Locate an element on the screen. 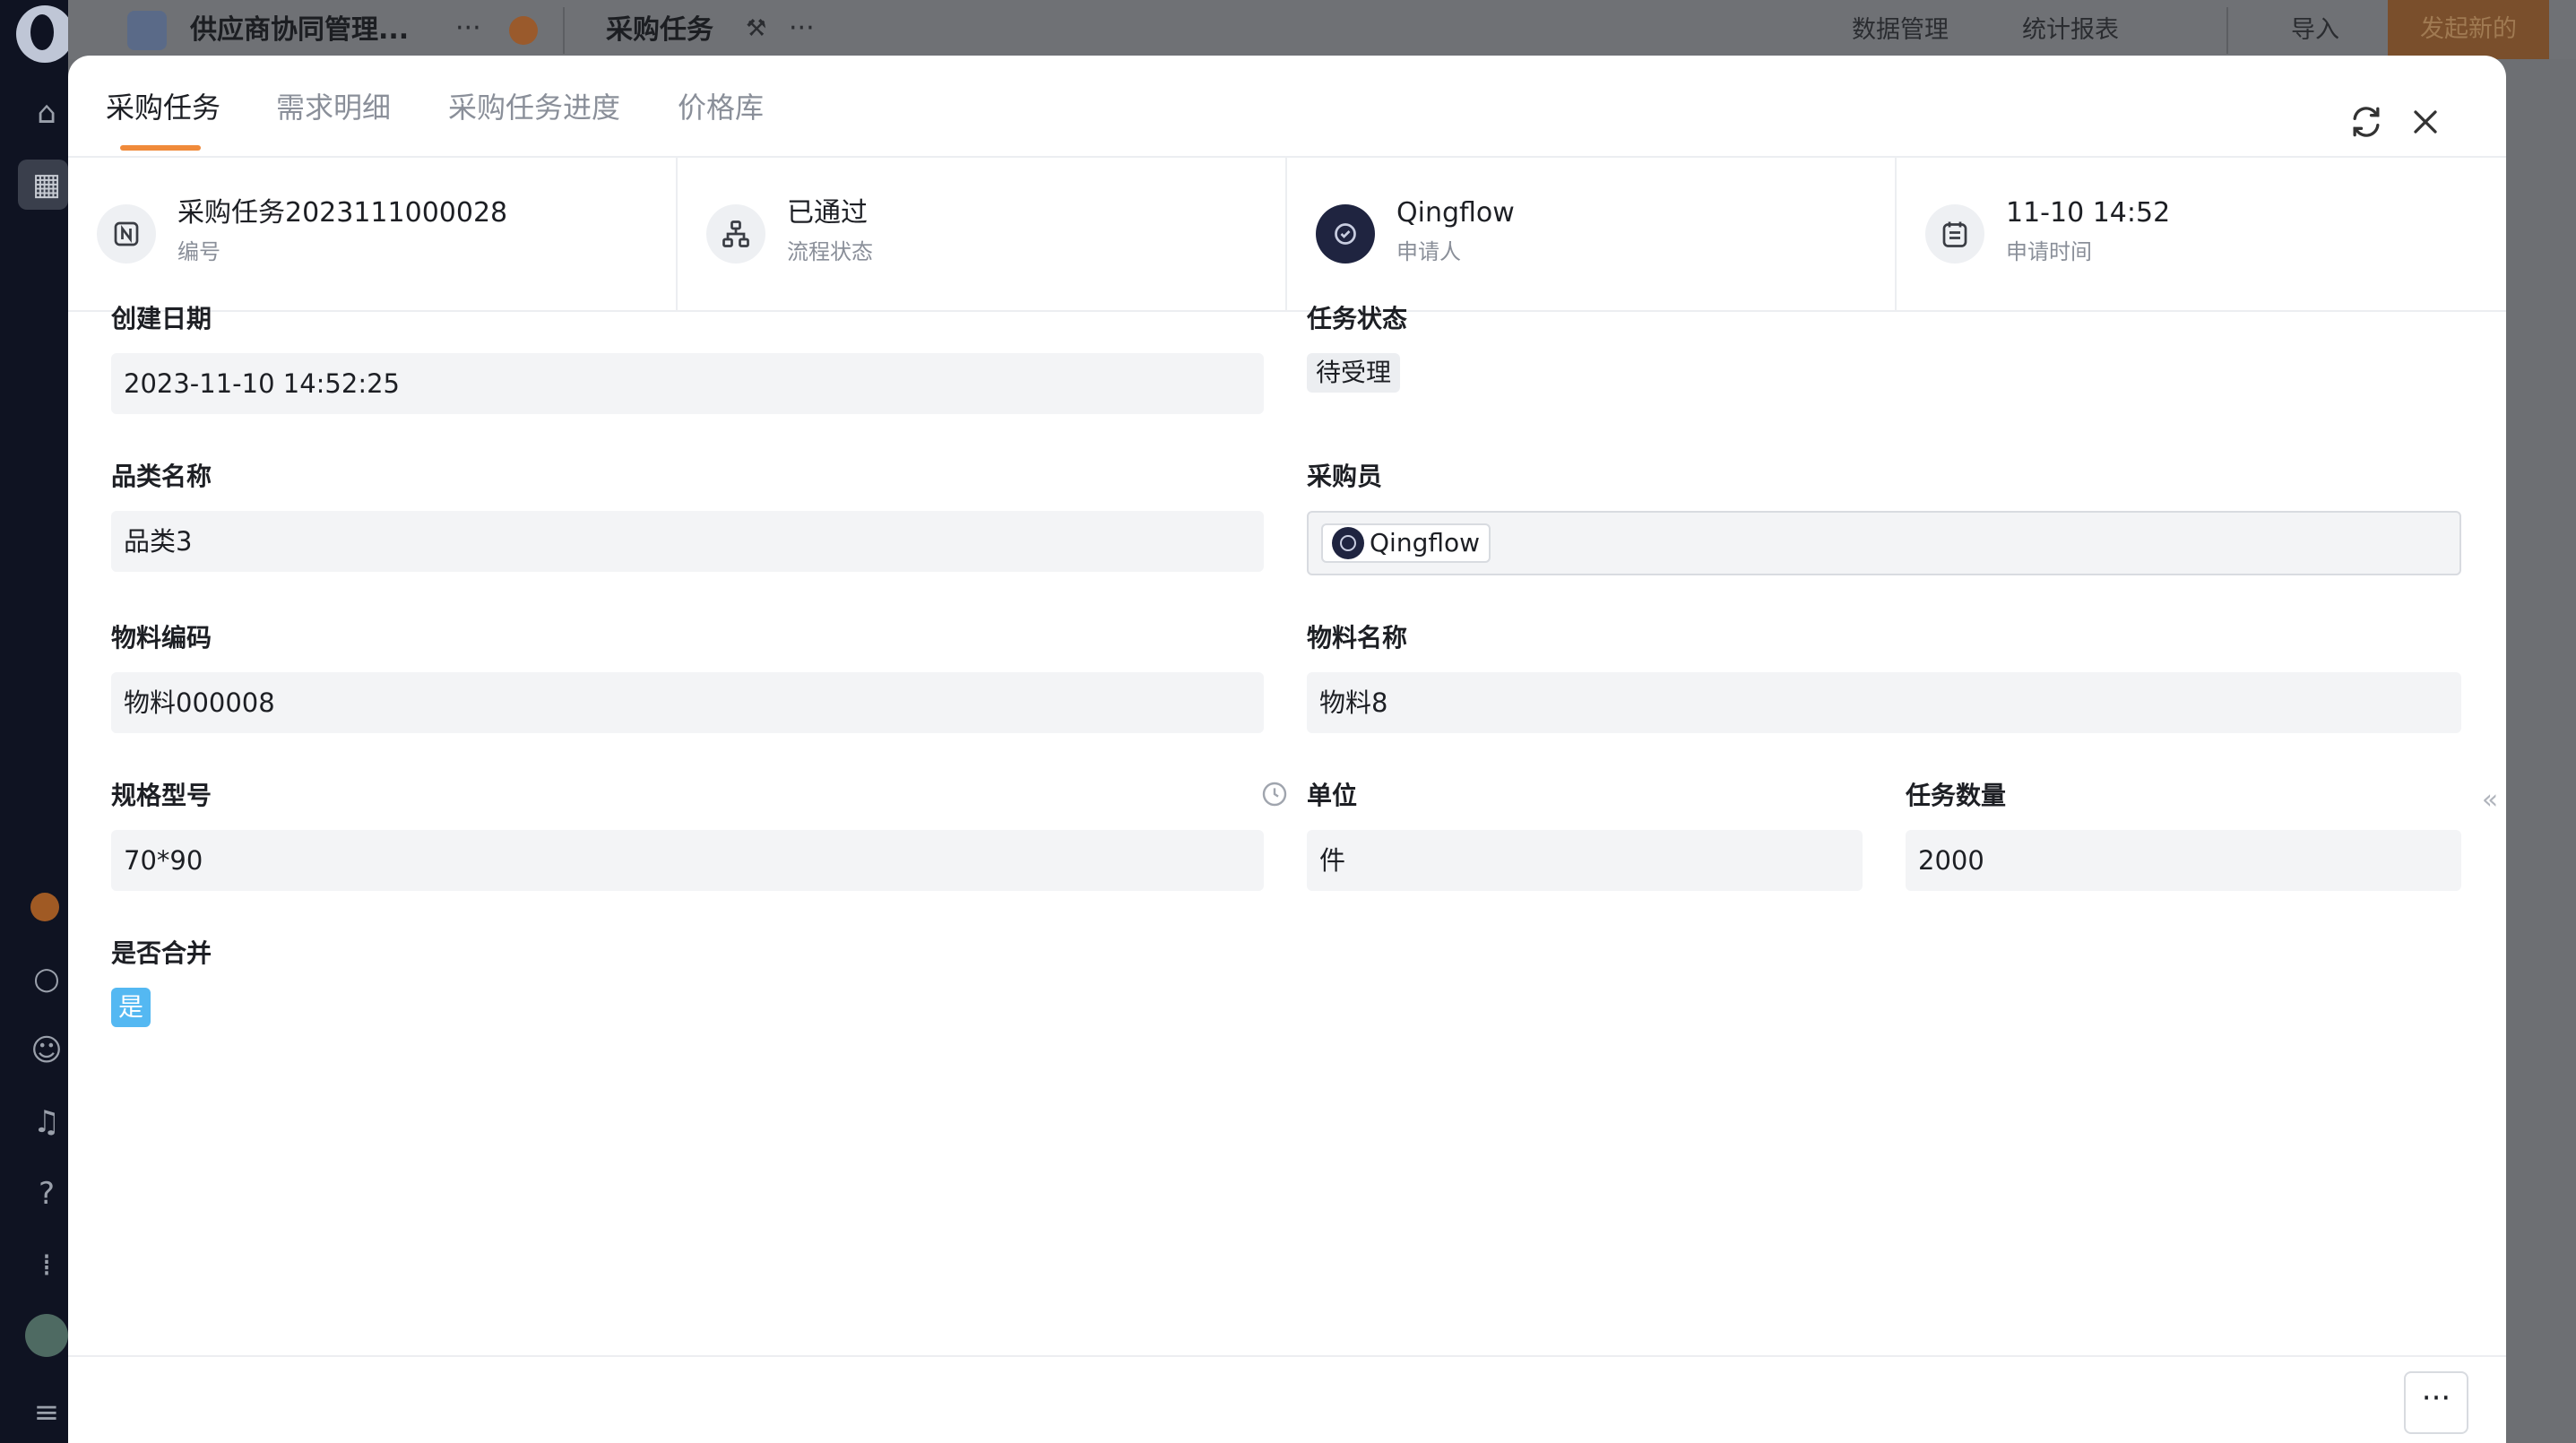 The image size is (2576, 1443). category-name-field: 品类3 is located at coordinates (687, 541).